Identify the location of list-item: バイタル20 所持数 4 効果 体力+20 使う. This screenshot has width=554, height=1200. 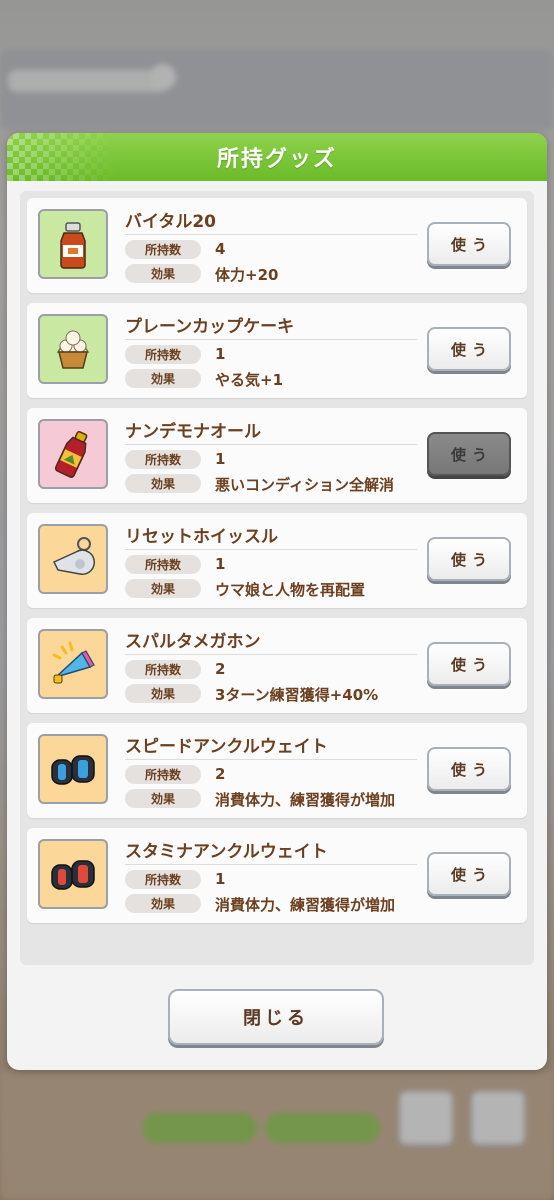
(277, 245).